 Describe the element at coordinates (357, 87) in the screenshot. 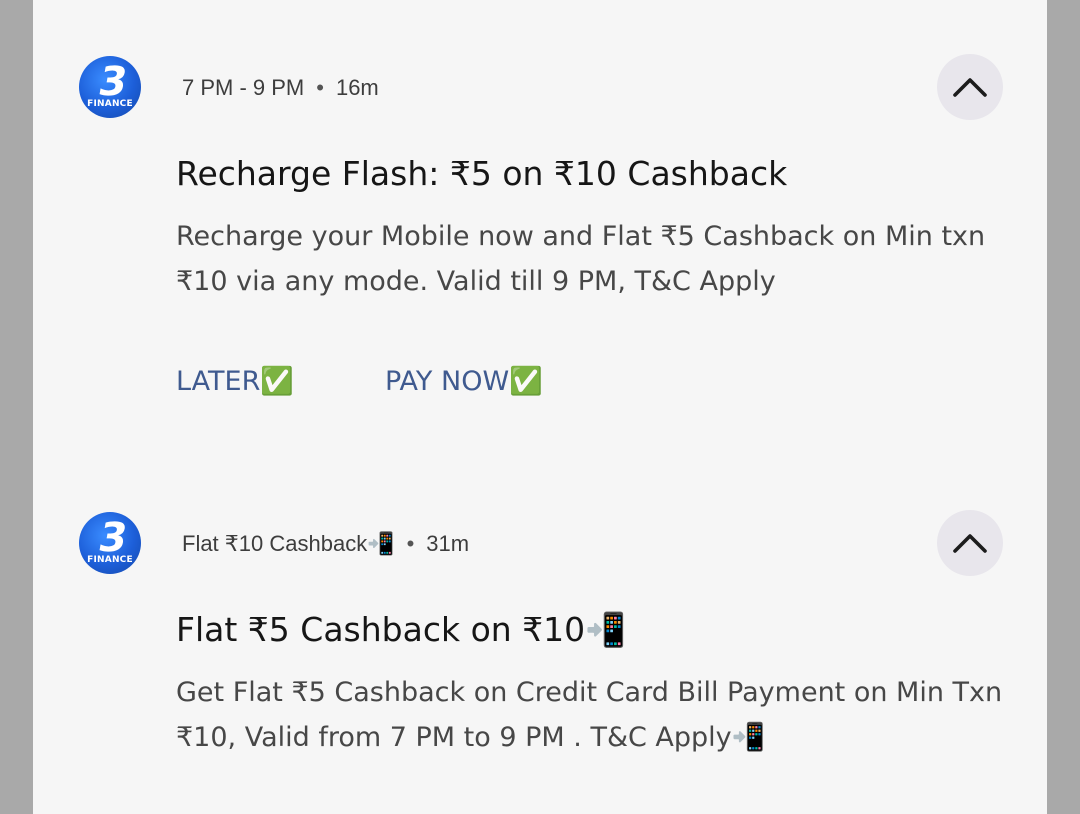

I see `notification-time: 16m` at that location.